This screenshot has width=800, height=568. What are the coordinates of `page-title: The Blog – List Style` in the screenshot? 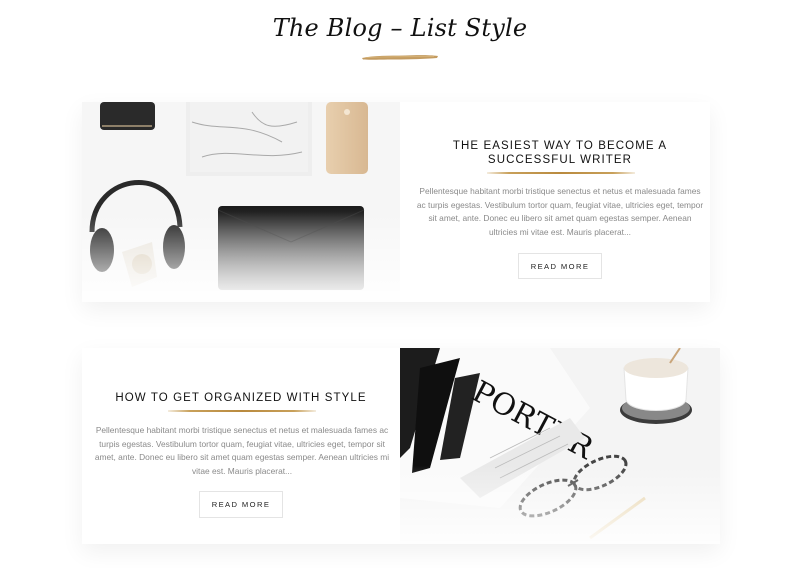 It's located at (400, 28).